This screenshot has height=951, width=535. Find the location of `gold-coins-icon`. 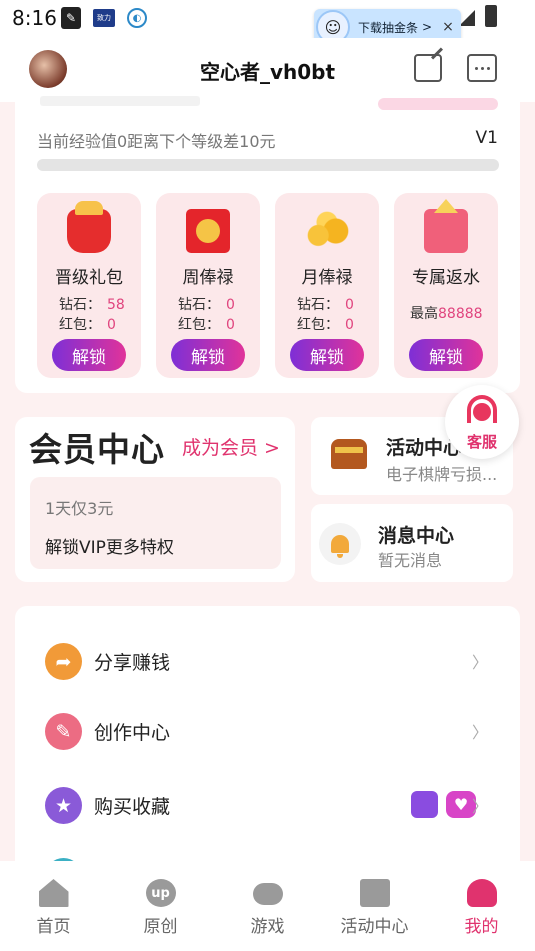

gold-coins-icon is located at coordinates (327, 231).